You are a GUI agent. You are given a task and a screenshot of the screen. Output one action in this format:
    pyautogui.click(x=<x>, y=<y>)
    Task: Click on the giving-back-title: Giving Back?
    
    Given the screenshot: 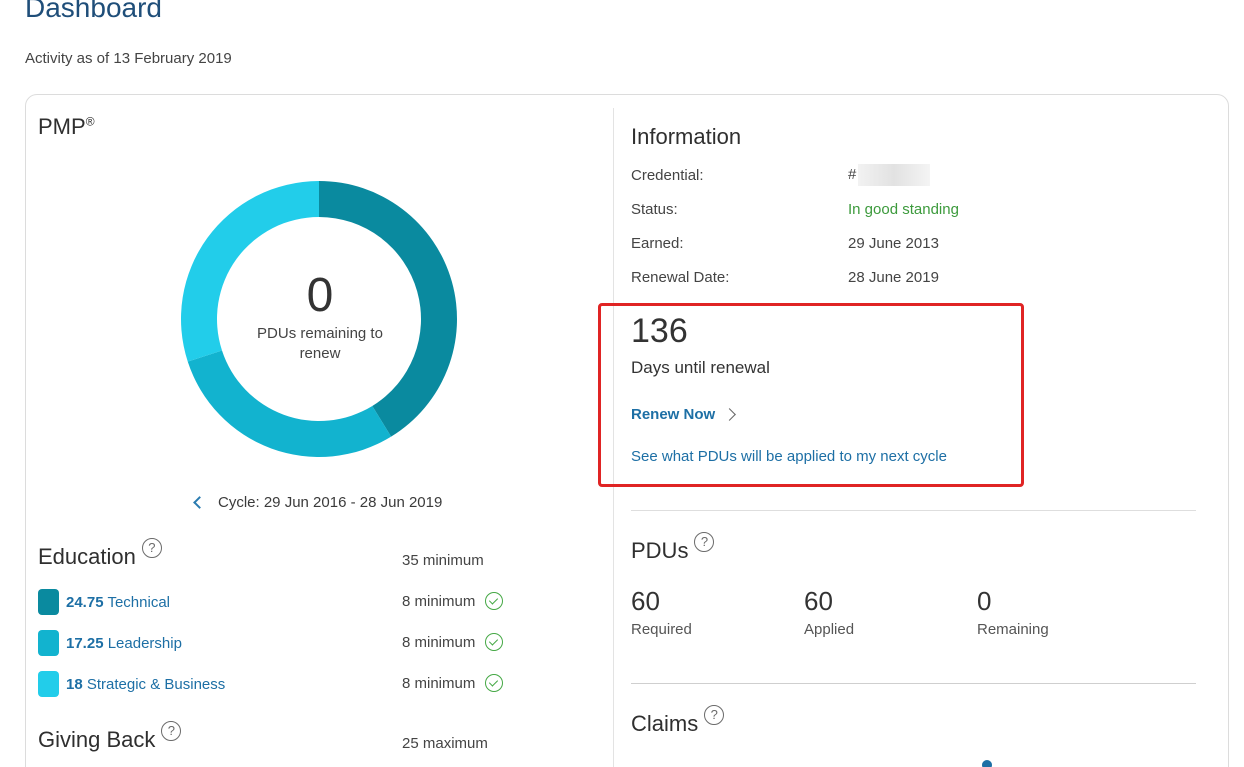 What is the action you would take?
    pyautogui.click(x=110, y=737)
    